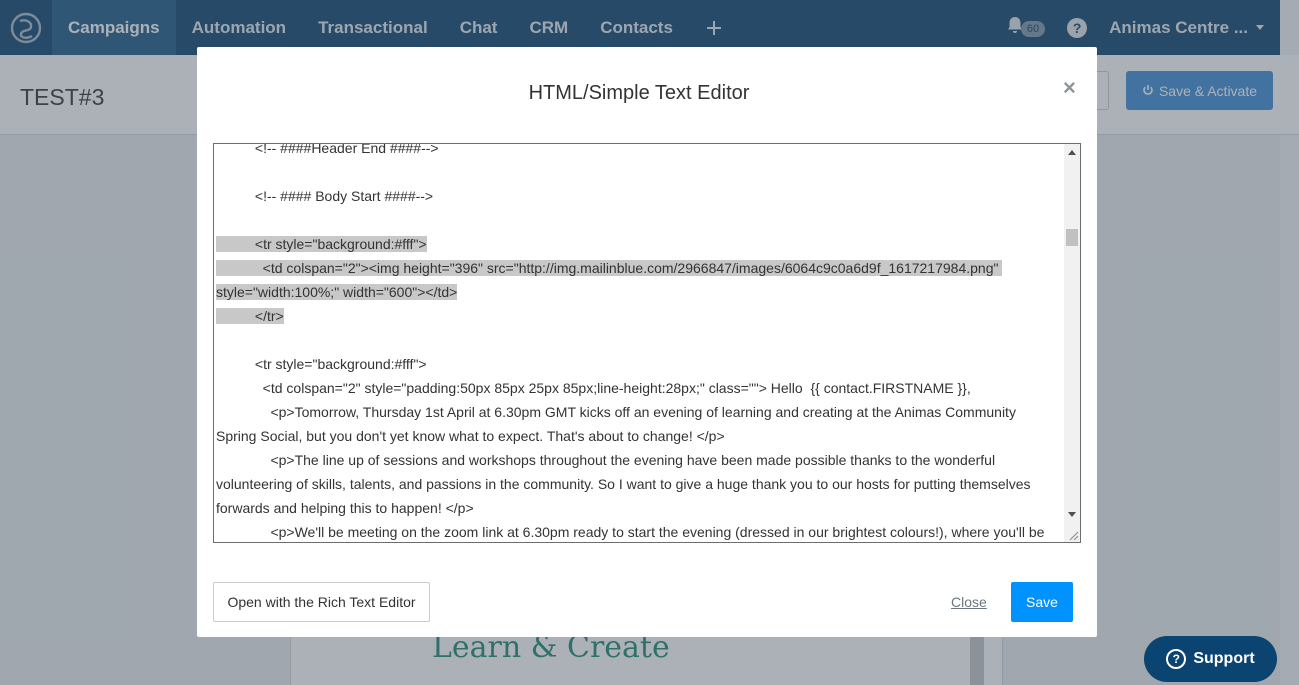 The width and height of the screenshot is (1299, 685). Describe the element at coordinates (1072, 237) in the screenshot. I see `scrollbar-thumb` at that location.